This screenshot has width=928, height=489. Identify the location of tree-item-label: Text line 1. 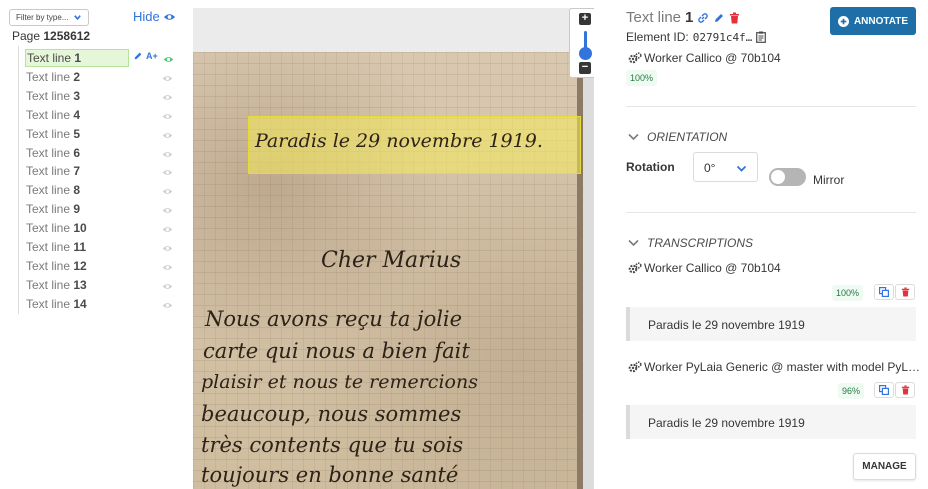
(77, 58).